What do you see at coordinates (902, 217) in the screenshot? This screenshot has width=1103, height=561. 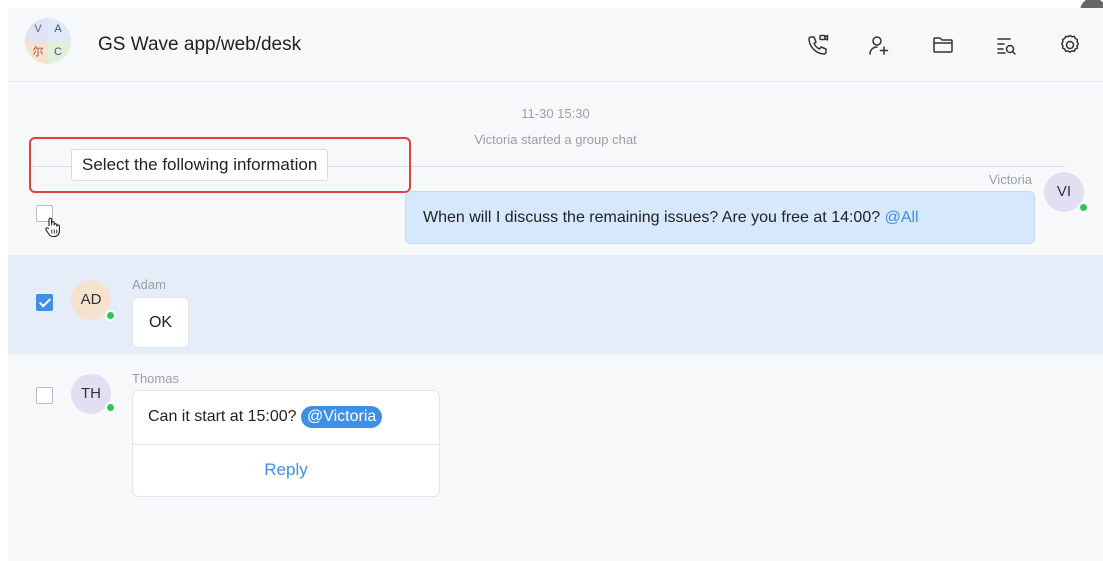 I see `mention-all-link: @All` at bounding box center [902, 217].